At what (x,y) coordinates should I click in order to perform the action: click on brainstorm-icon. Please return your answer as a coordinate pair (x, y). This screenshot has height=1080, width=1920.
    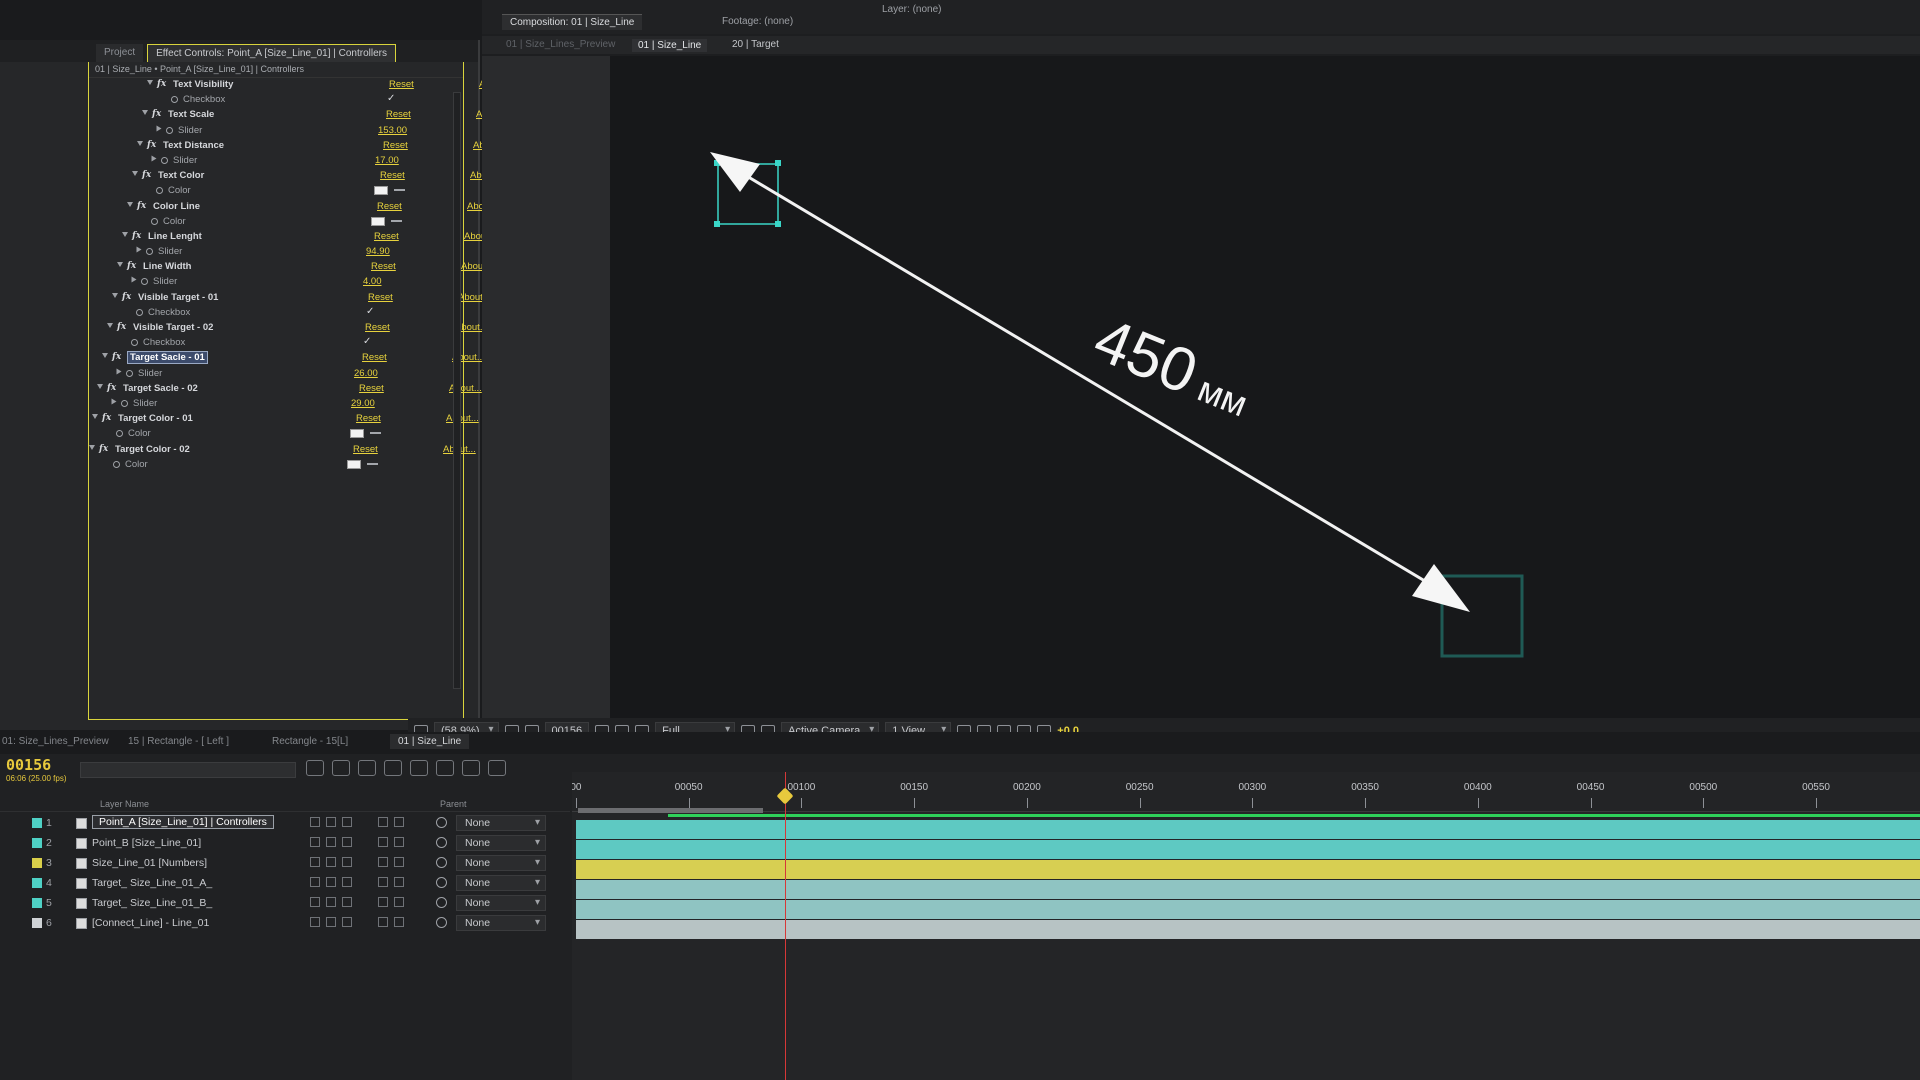
    Looking at the image, I should click on (497, 768).